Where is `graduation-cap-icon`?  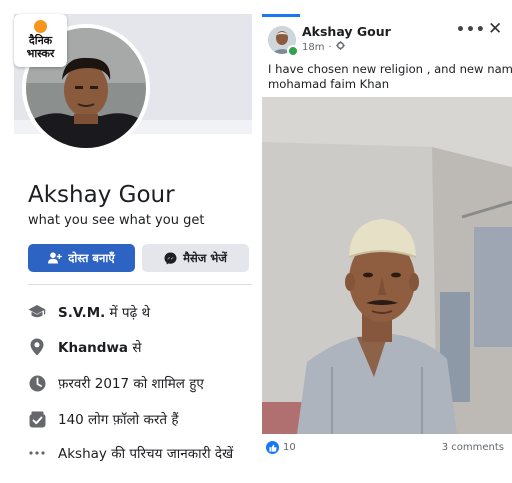
graduation-cap-icon is located at coordinates (37, 312).